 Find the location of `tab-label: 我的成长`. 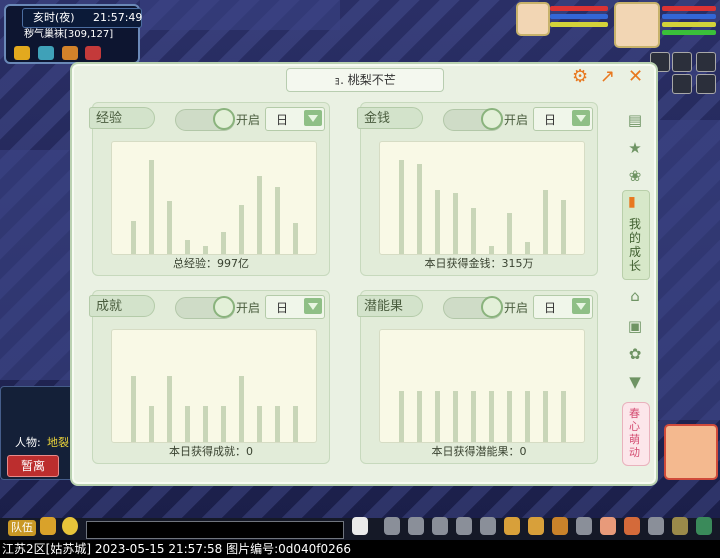

tab-label: 我的成长 is located at coordinates (635, 245).